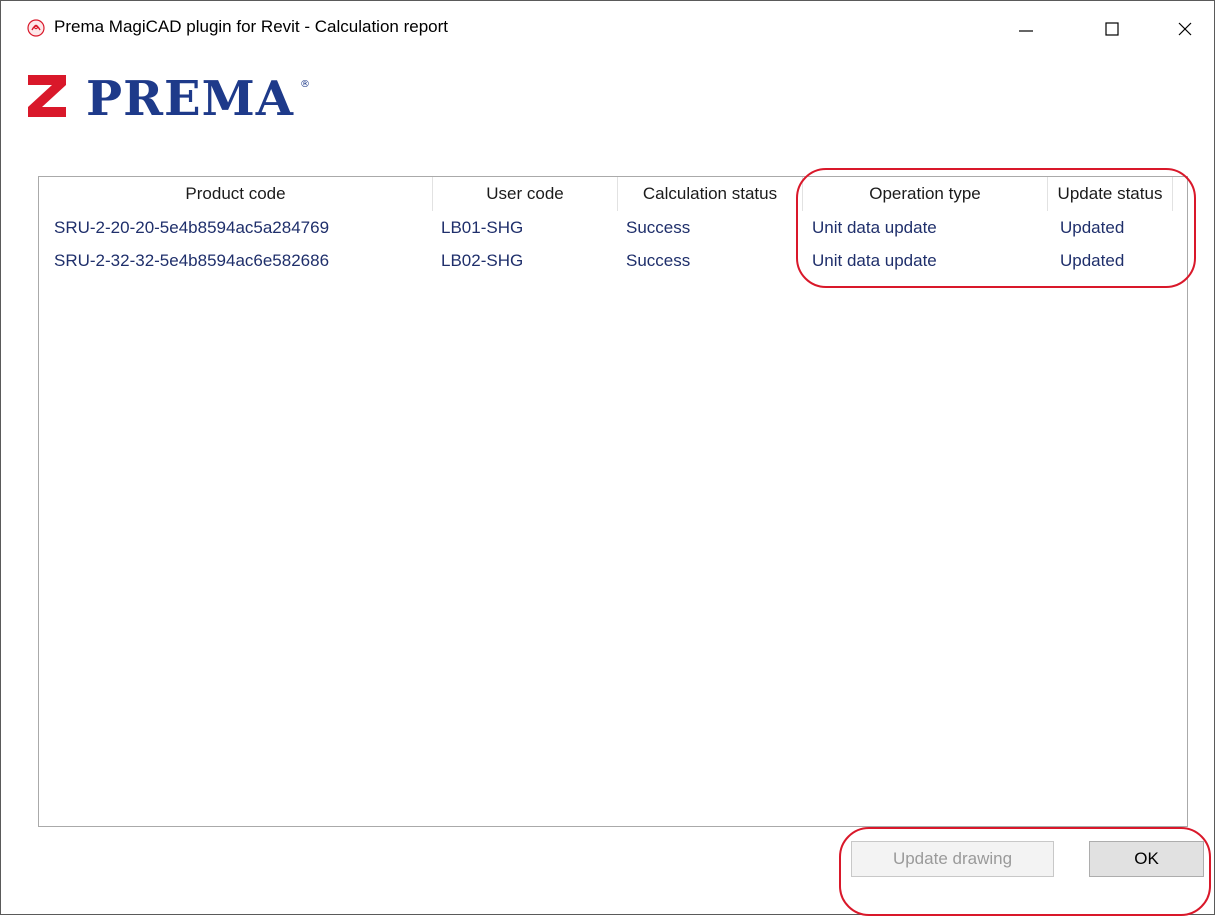  Describe the element at coordinates (236, 194) in the screenshot. I see `column-header-product-code: Product code` at that location.